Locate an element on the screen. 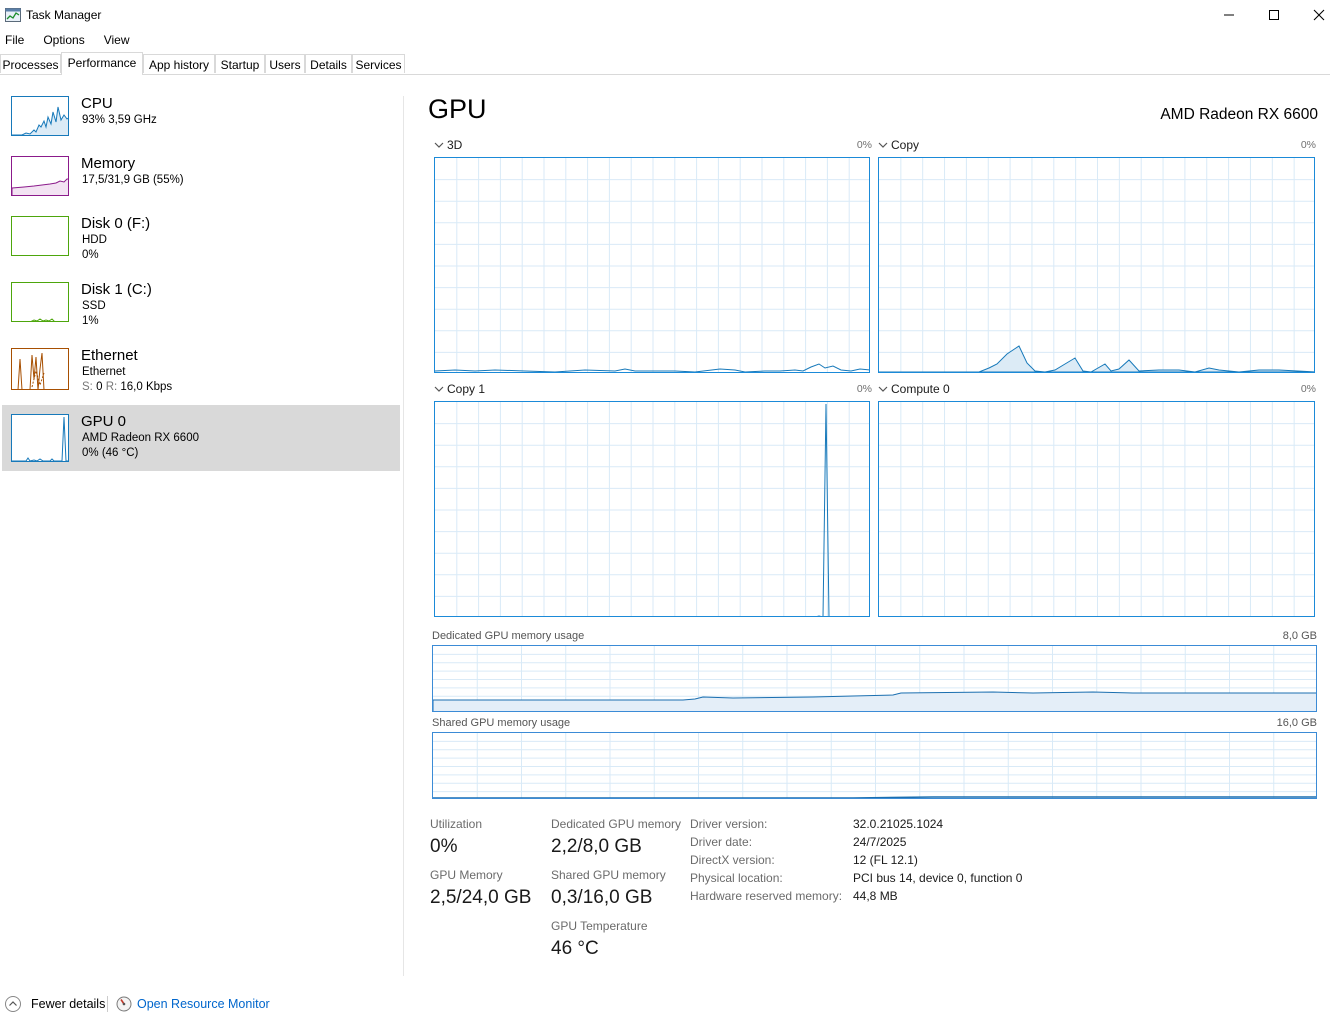  tab-processes: Processes is located at coordinates (30, 63).